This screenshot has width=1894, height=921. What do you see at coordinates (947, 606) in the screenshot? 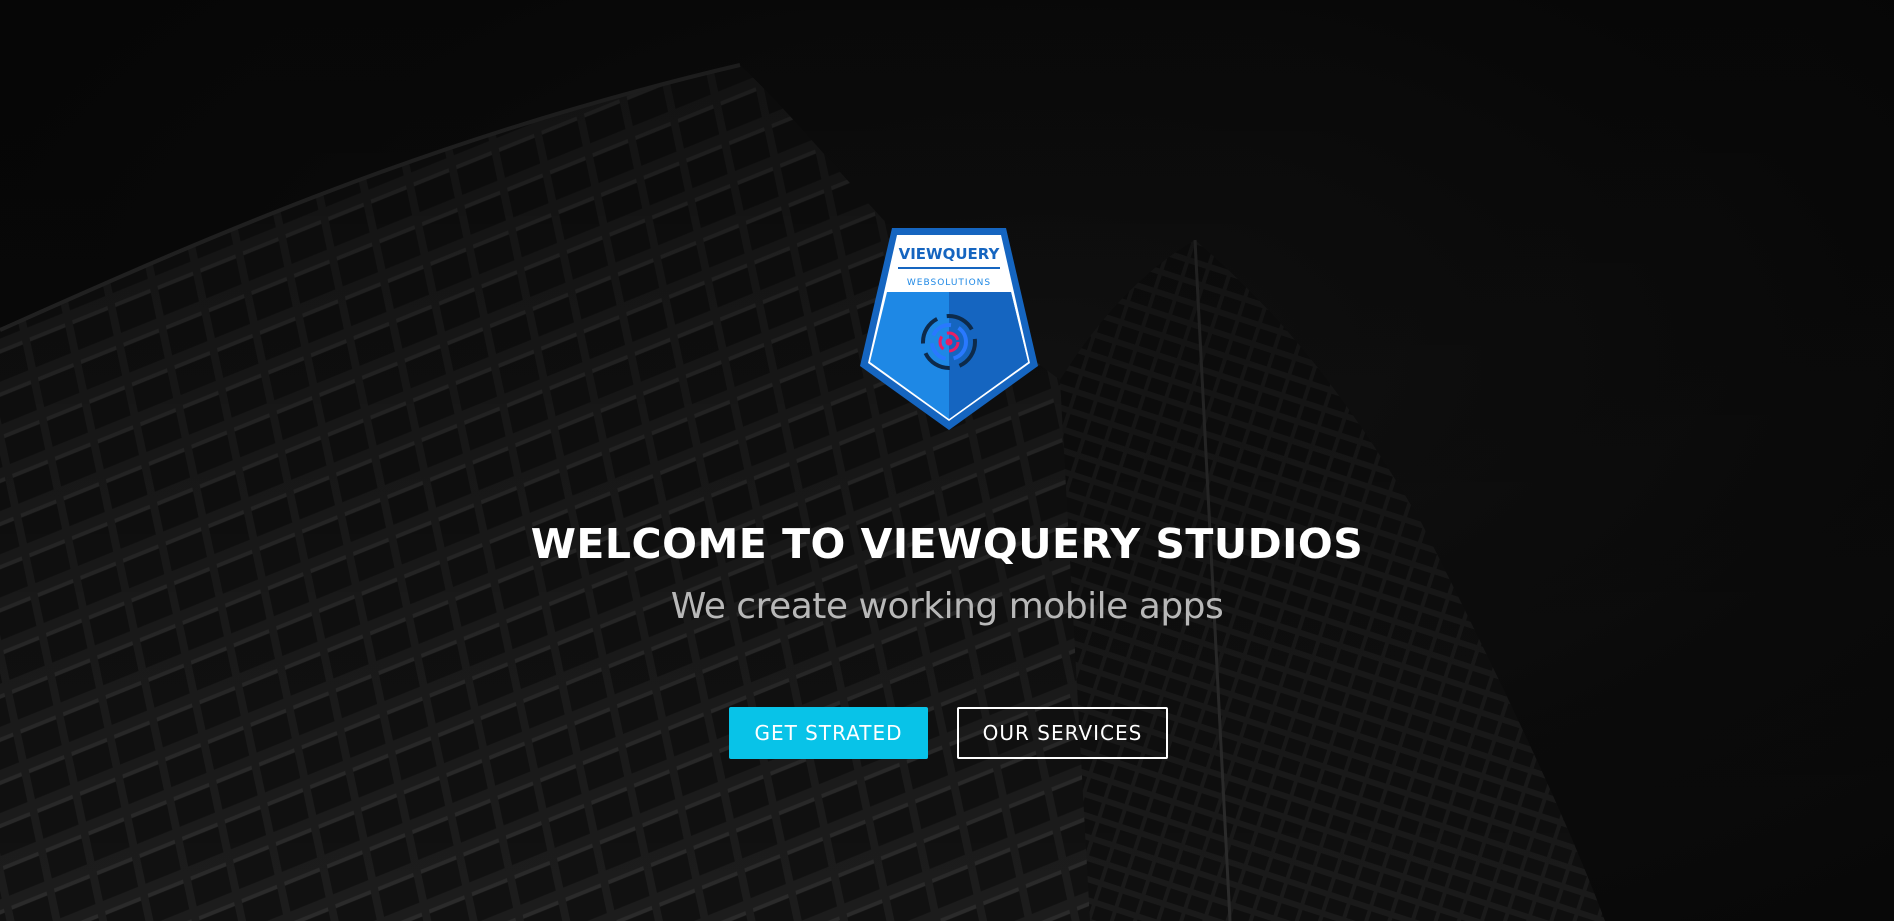
I see `hero-subheadline: We create working mobile apps` at bounding box center [947, 606].